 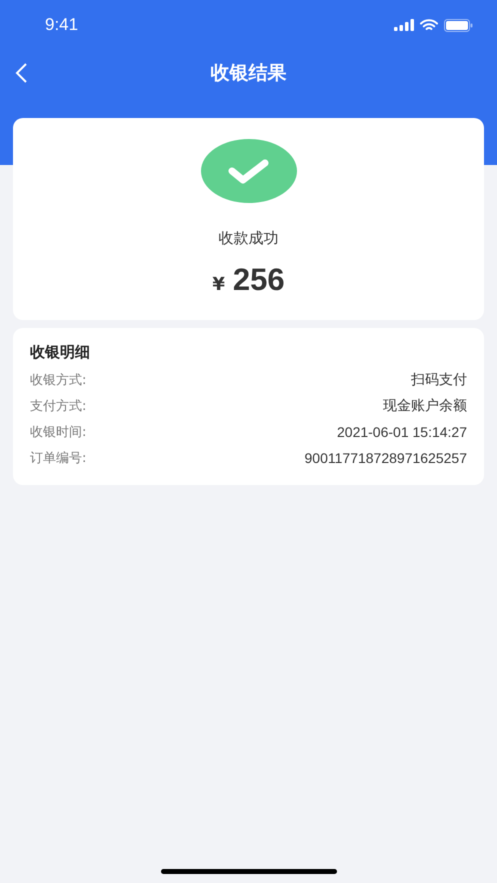 I want to click on detail-value: 2021-06-01 15:14:27, so click(x=402, y=432).